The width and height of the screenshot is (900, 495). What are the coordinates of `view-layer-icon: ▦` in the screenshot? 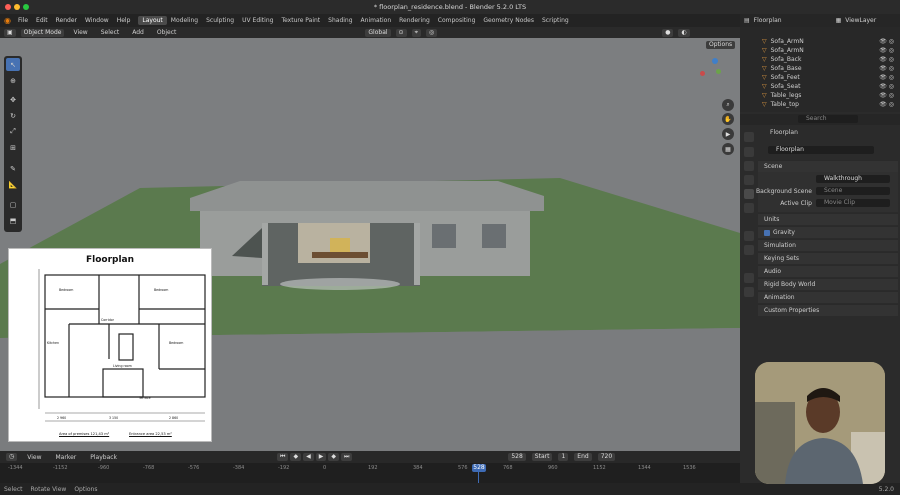 It's located at (839, 20).